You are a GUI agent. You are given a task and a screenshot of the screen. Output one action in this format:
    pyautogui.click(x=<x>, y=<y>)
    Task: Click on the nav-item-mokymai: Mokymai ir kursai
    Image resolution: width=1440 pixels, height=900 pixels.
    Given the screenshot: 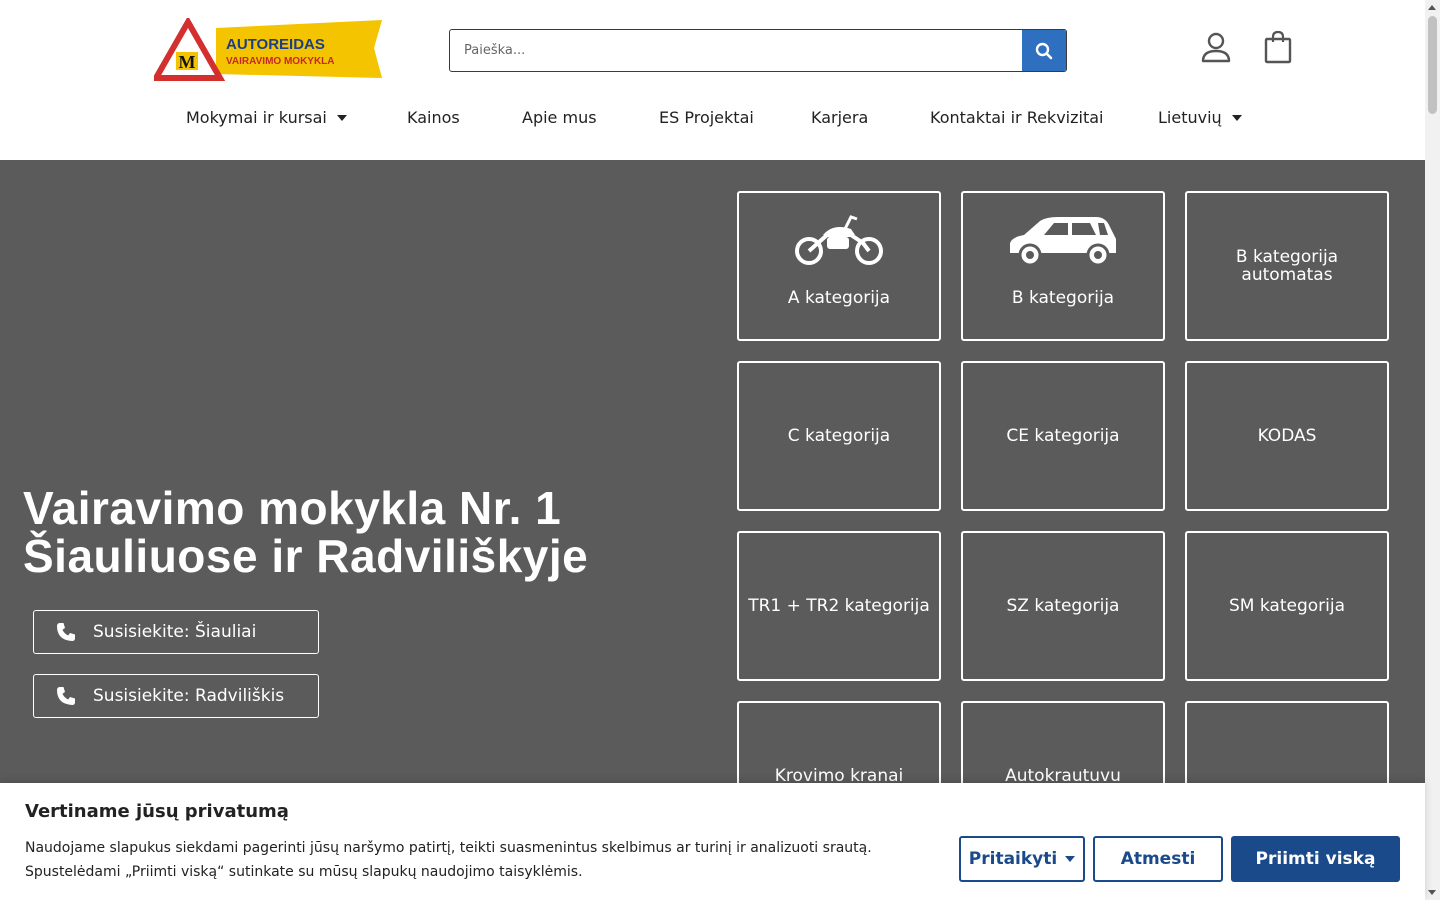 What is the action you would take?
    pyautogui.click(x=266, y=117)
    